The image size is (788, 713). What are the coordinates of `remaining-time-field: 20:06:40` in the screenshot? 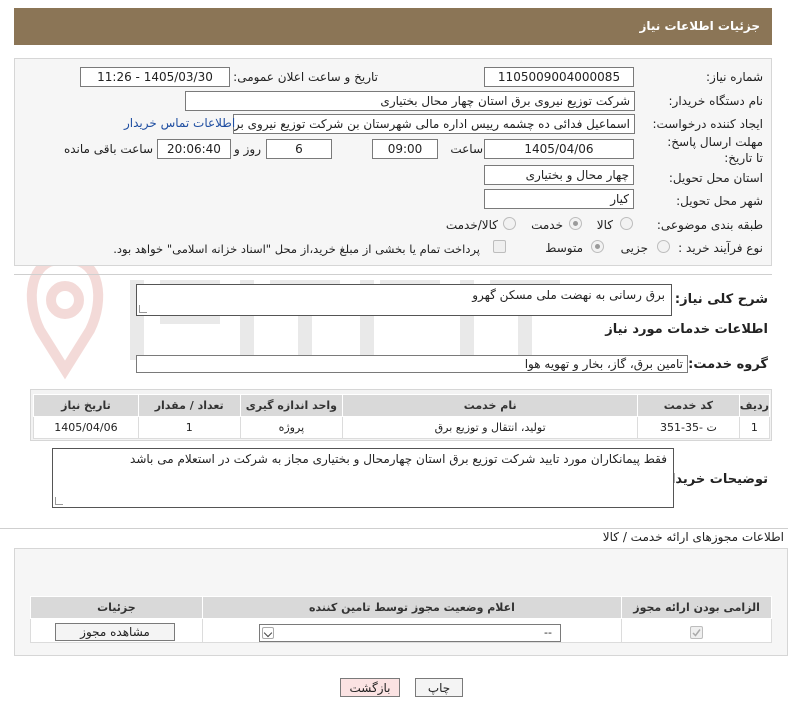 It's located at (194, 149).